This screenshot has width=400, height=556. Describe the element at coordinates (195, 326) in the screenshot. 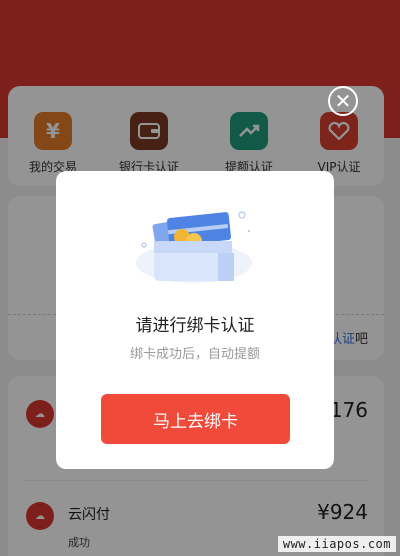

I see `dialog-title: 请进行绑卡认证` at that location.